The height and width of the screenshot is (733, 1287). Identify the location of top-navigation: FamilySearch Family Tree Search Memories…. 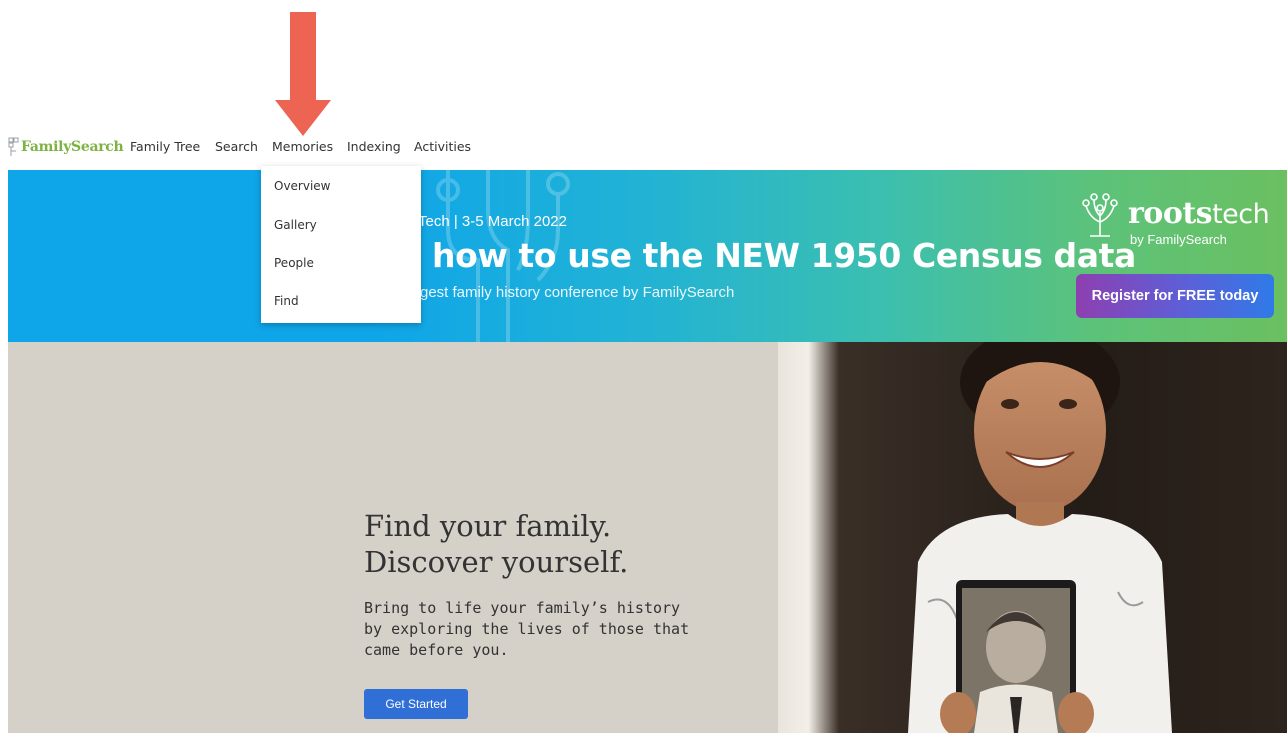
(643, 147).